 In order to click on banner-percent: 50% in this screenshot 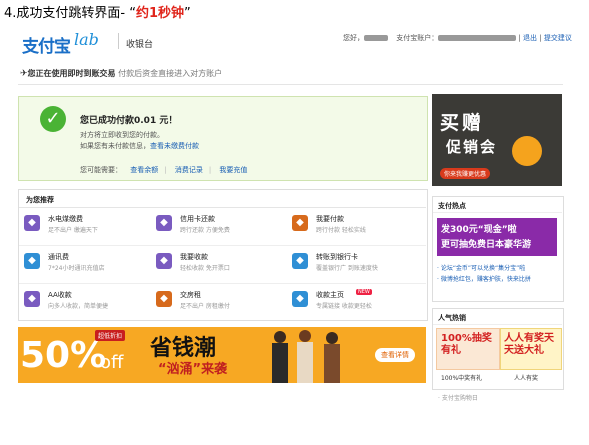, I will do `click(63, 355)`.